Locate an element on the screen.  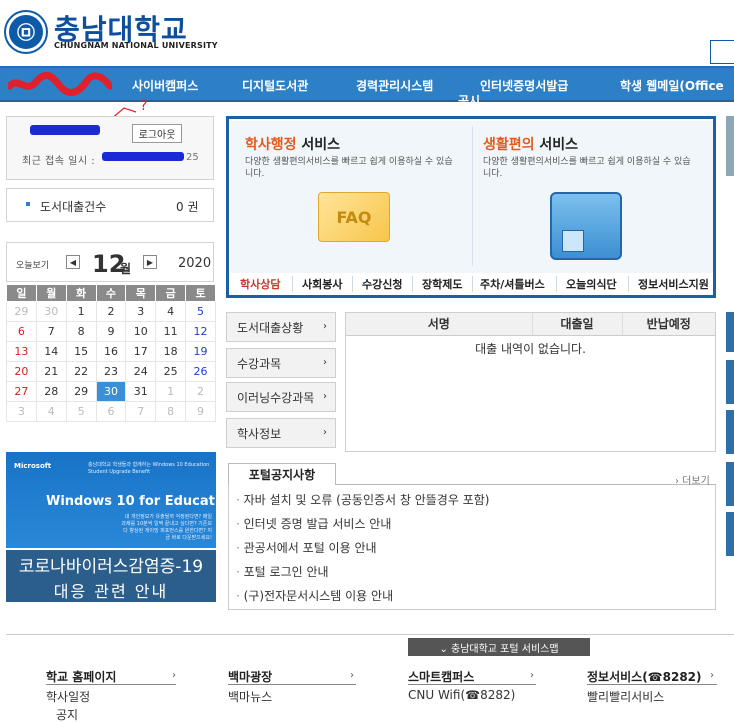
calendar-day: 21 is located at coordinates (51, 371).